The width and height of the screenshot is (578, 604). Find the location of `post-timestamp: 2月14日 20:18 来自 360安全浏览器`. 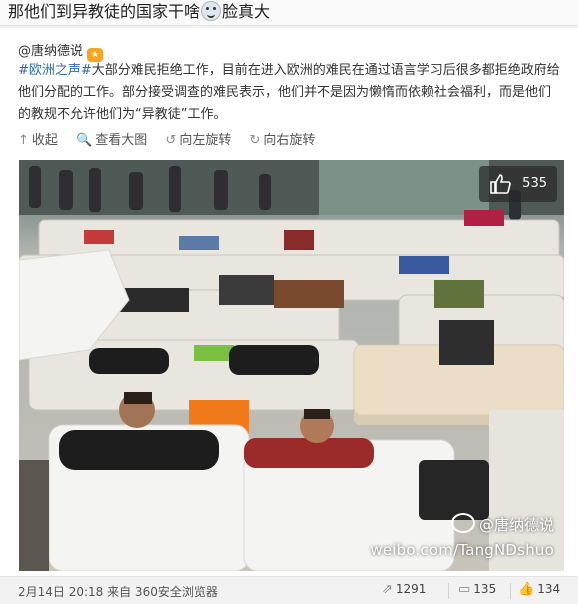

post-timestamp: 2月14日 20:18 来自 360安全浏览器 is located at coordinates (118, 591).